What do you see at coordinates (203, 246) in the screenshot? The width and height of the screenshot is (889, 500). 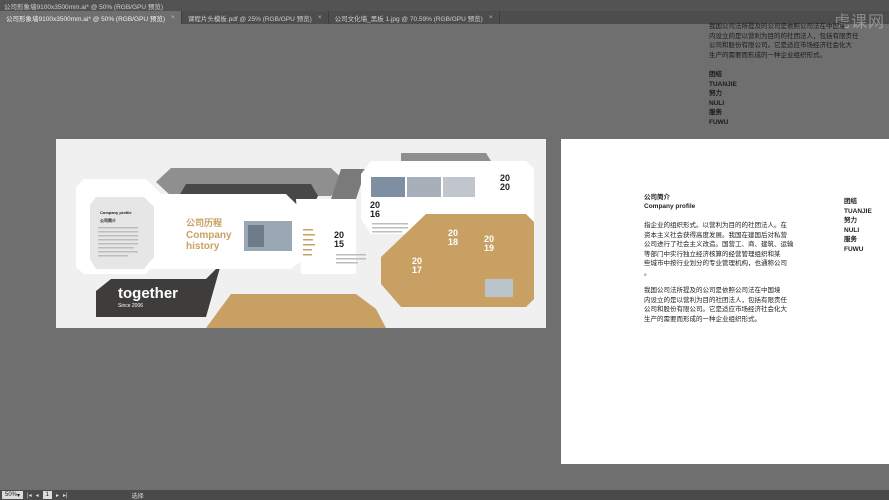 I see `history-en-2: history` at bounding box center [203, 246].